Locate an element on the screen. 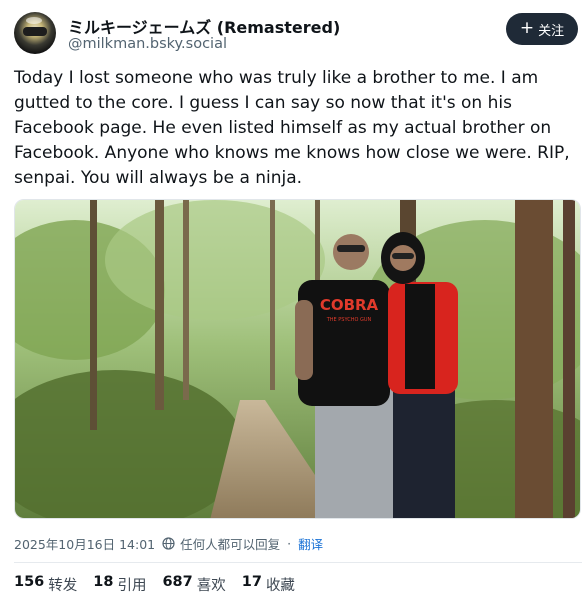 The image size is (586, 603). like-count: 687 is located at coordinates (177, 582).